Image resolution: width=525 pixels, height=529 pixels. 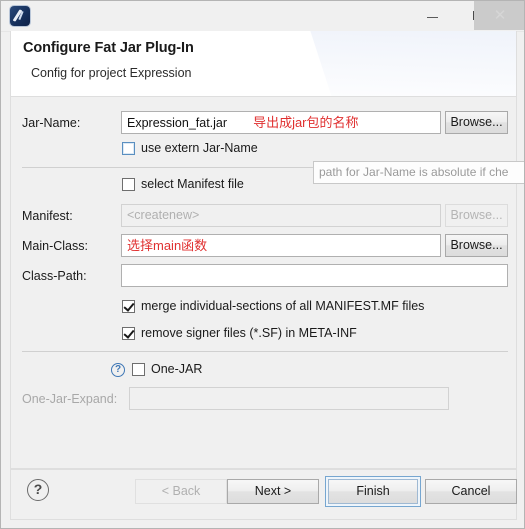 What do you see at coordinates (199, 148) in the screenshot?
I see `use-extern-jar-name-label: use extern Jar-Name` at bounding box center [199, 148].